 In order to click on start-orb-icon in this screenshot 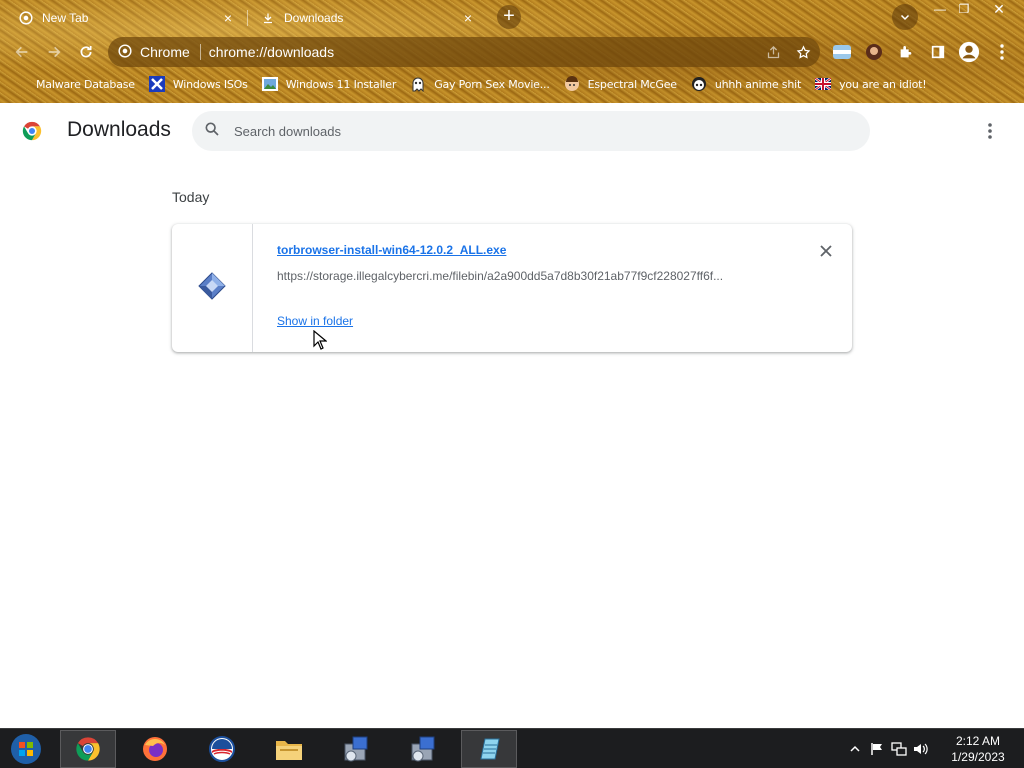, I will do `click(26, 749)`.